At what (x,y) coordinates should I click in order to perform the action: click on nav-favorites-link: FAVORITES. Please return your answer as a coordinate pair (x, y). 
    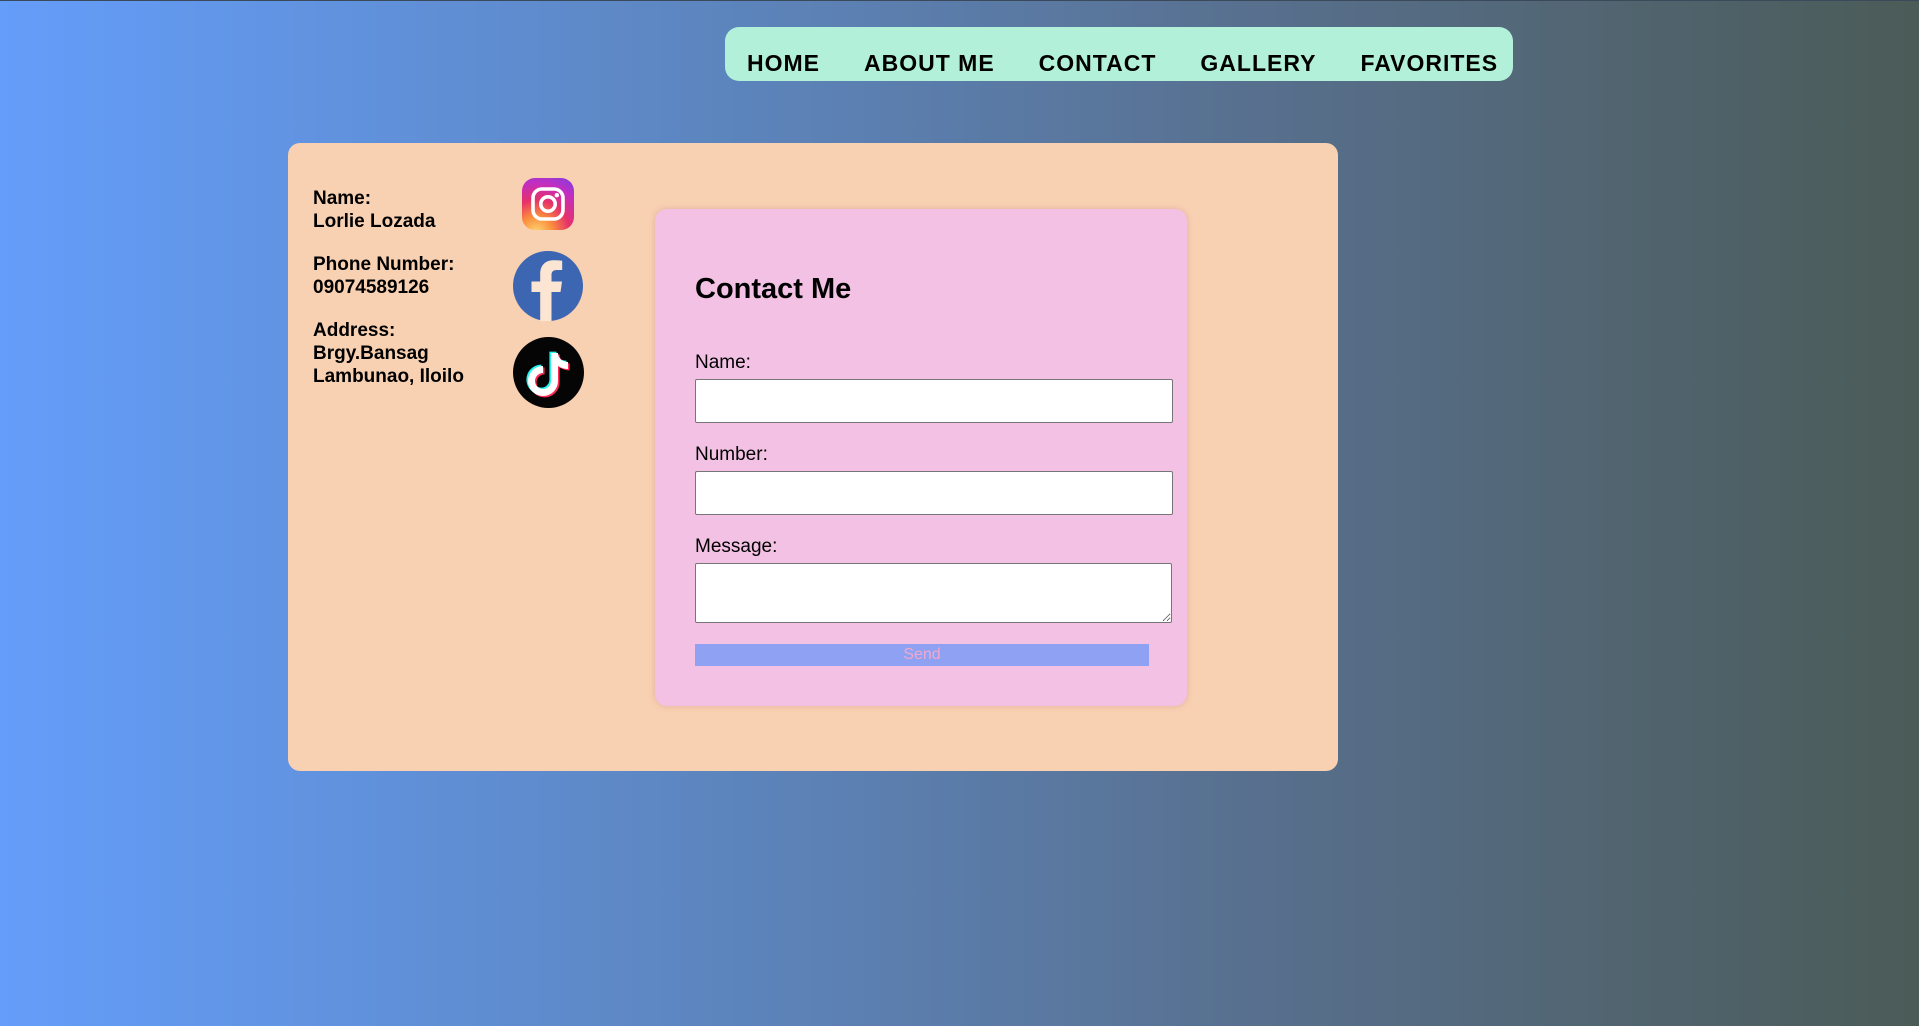
    Looking at the image, I should click on (1429, 63).